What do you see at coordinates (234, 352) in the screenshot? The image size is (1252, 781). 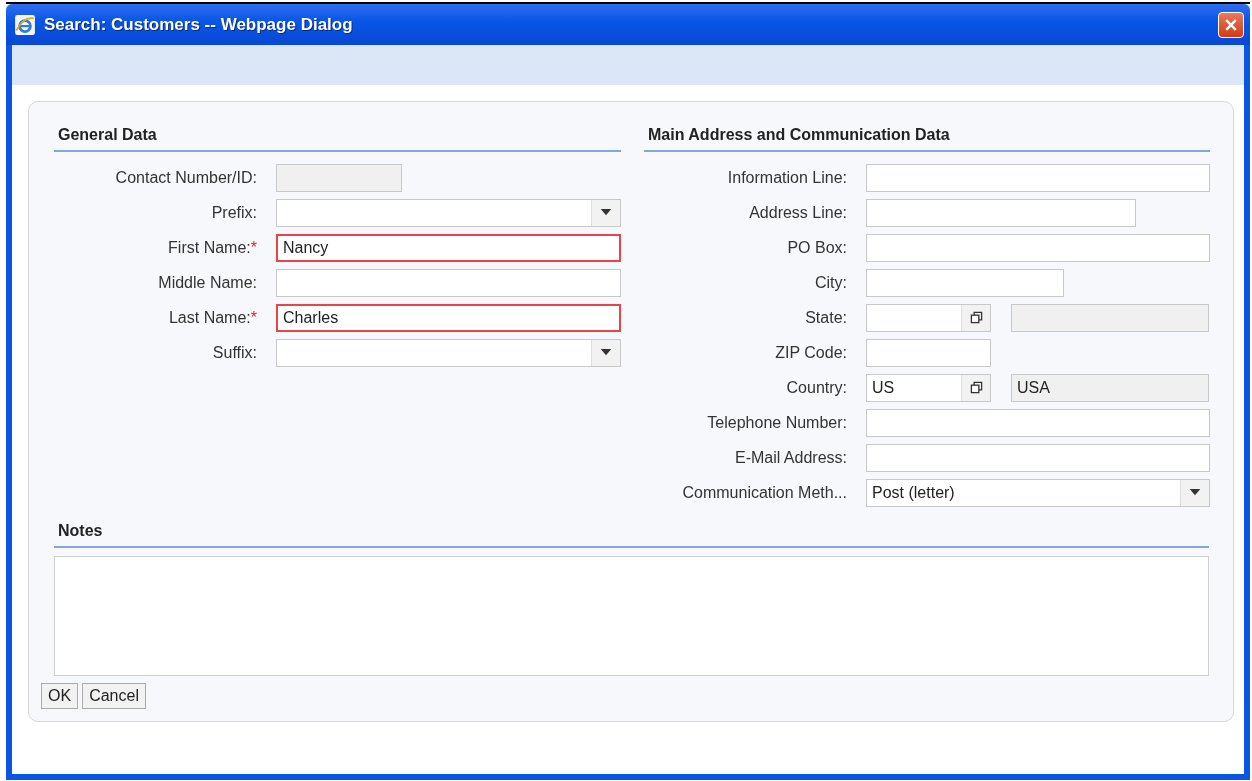 I see `field-label: Suffix:` at bounding box center [234, 352].